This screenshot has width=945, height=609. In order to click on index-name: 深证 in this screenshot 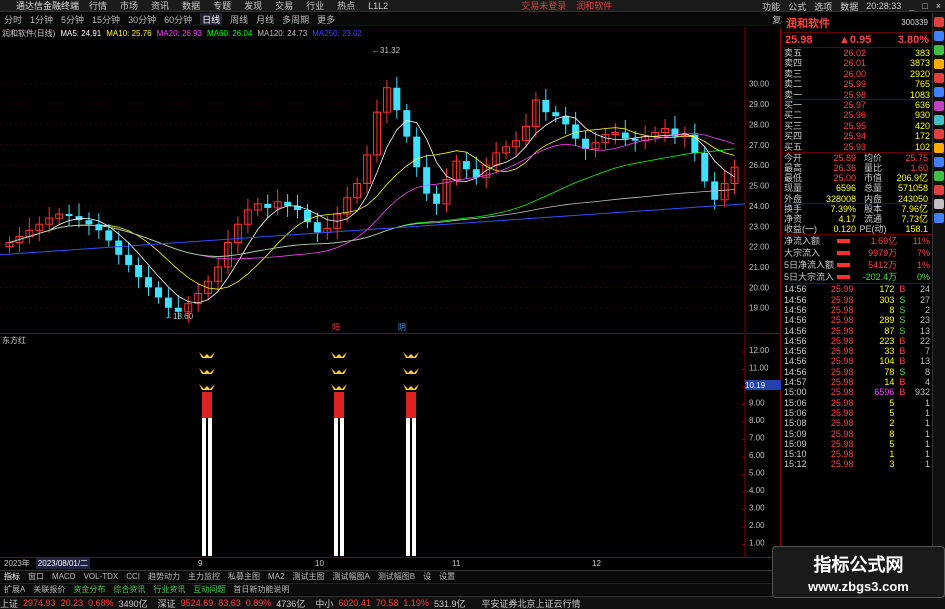, I will do `click(167, 603)`.